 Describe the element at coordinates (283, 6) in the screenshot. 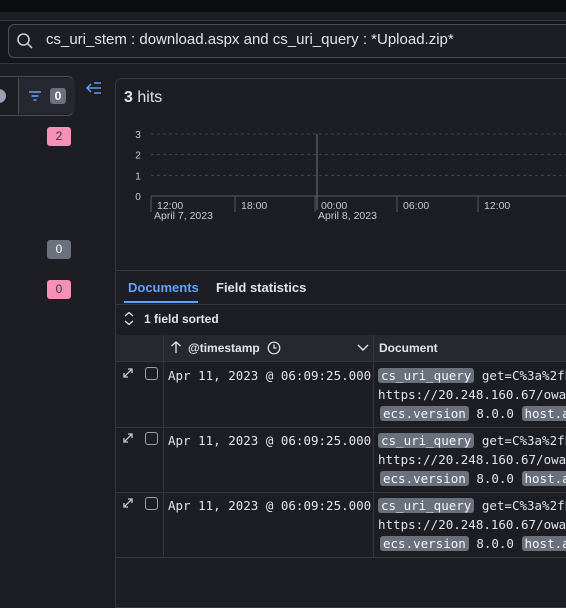

I see `top-strip` at that location.